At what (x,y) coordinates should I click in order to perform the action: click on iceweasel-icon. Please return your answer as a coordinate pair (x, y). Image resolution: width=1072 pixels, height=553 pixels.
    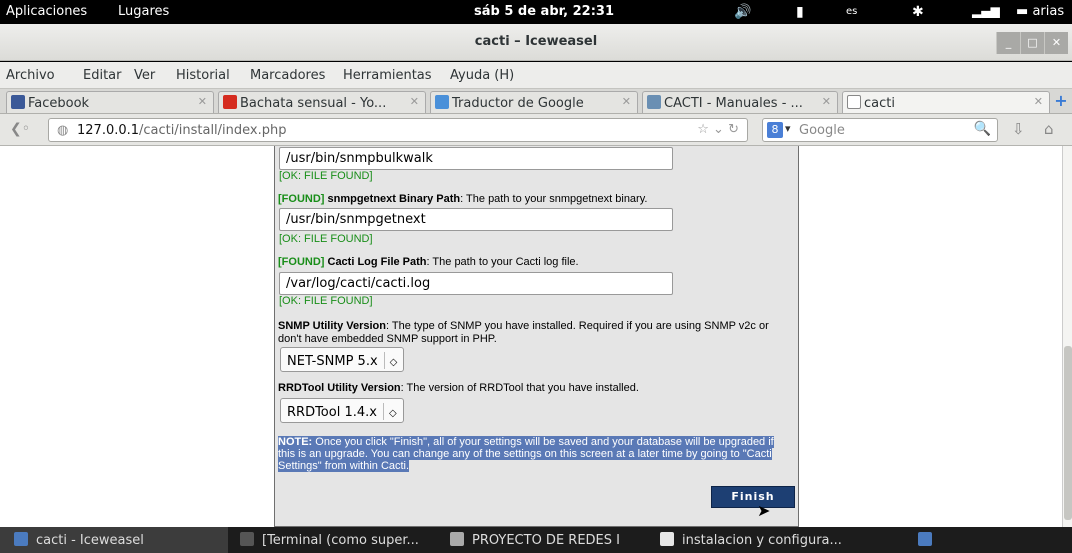
    Looking at the image, I should click on (21, 539).